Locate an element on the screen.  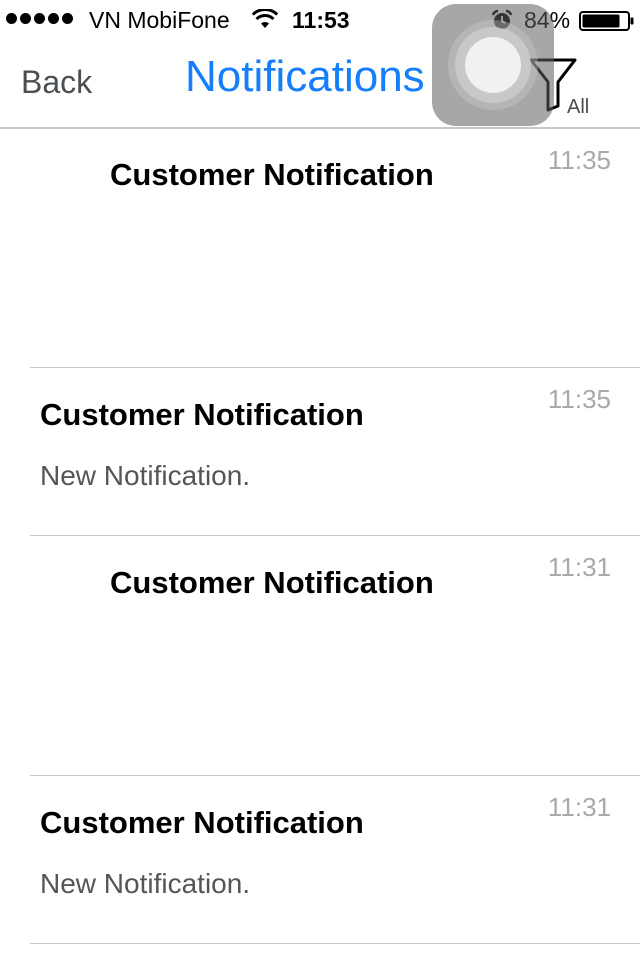
carrier-name: VN MobiFone is located at coordinates (159, 20).